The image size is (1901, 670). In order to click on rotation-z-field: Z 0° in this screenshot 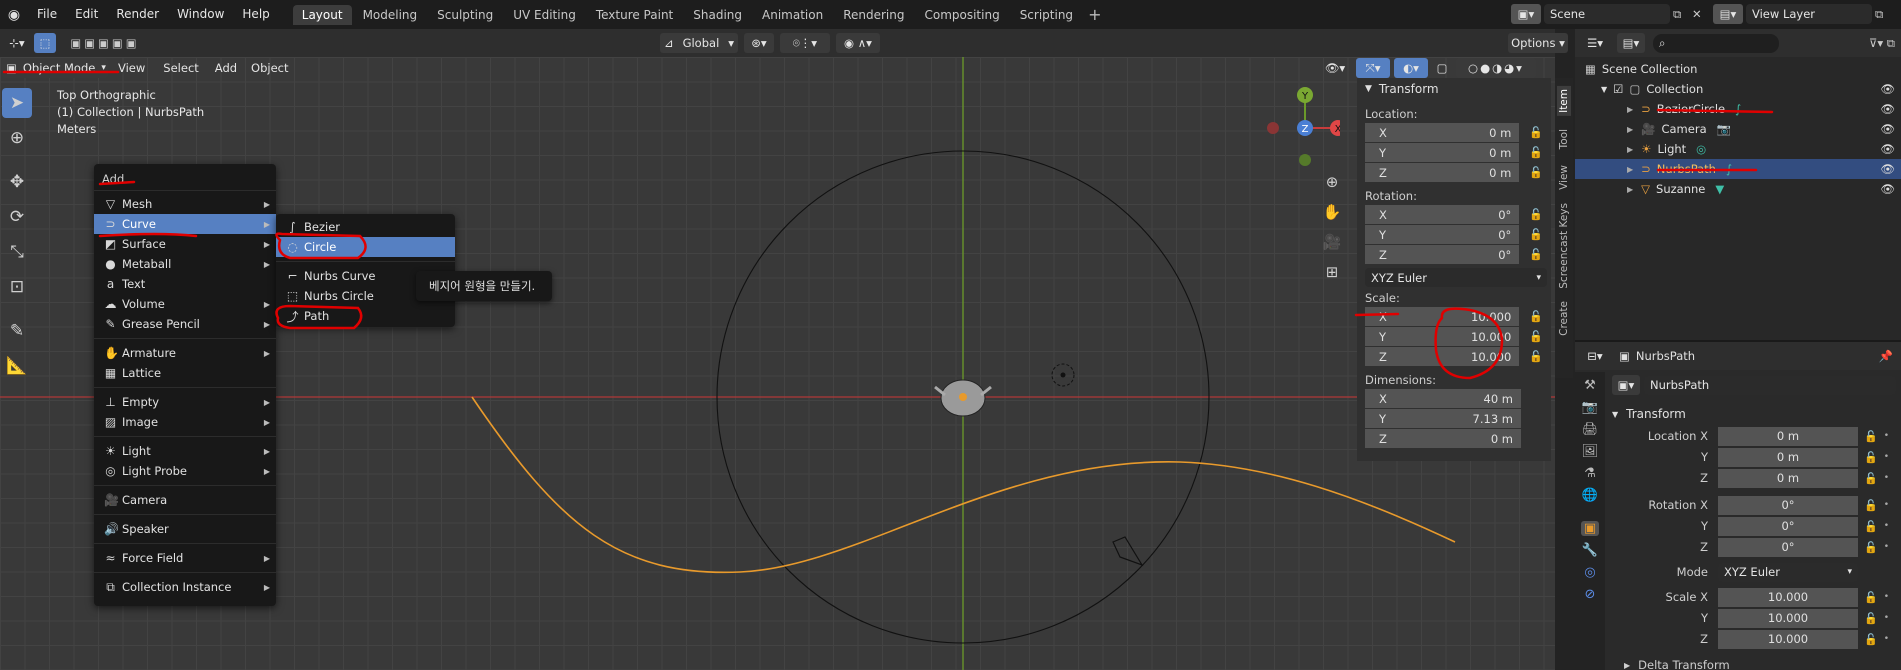, I will do `click(1442, 254)`.